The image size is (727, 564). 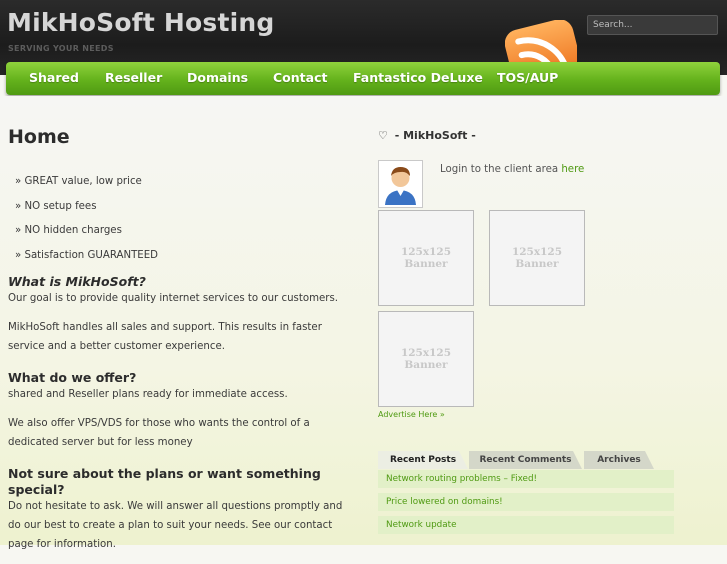 I want to click on nav-item-shared: Shared, so click(x=54, y=77).